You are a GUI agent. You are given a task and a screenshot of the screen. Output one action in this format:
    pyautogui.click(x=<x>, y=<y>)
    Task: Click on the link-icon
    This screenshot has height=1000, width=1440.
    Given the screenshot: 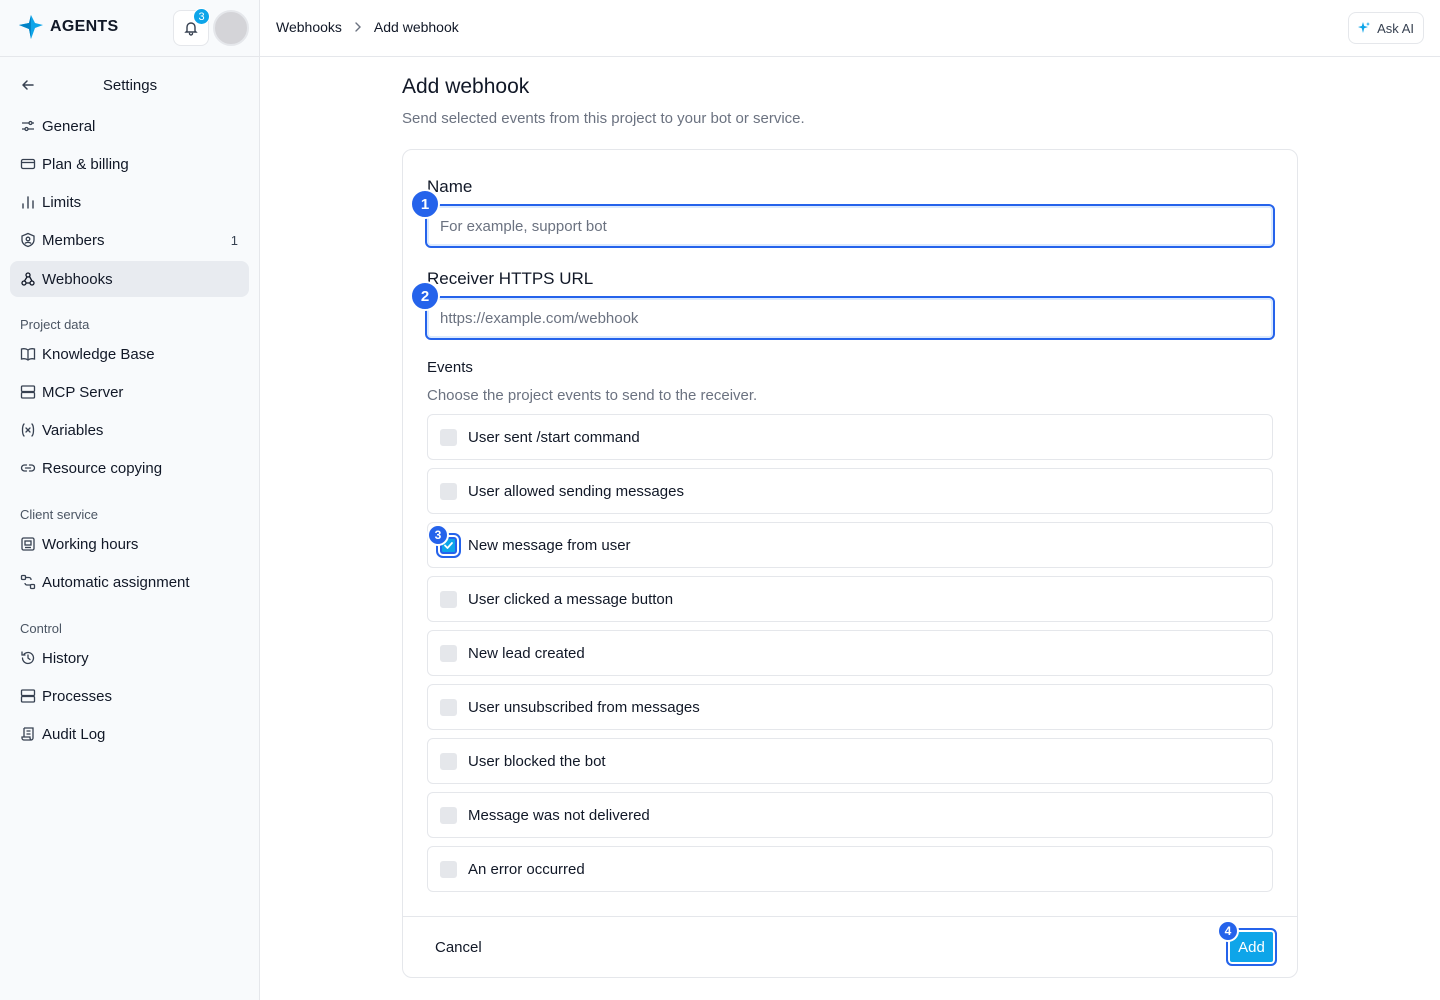 What is the action you would take?
    pyautogui.click(x=28, y=468)
    